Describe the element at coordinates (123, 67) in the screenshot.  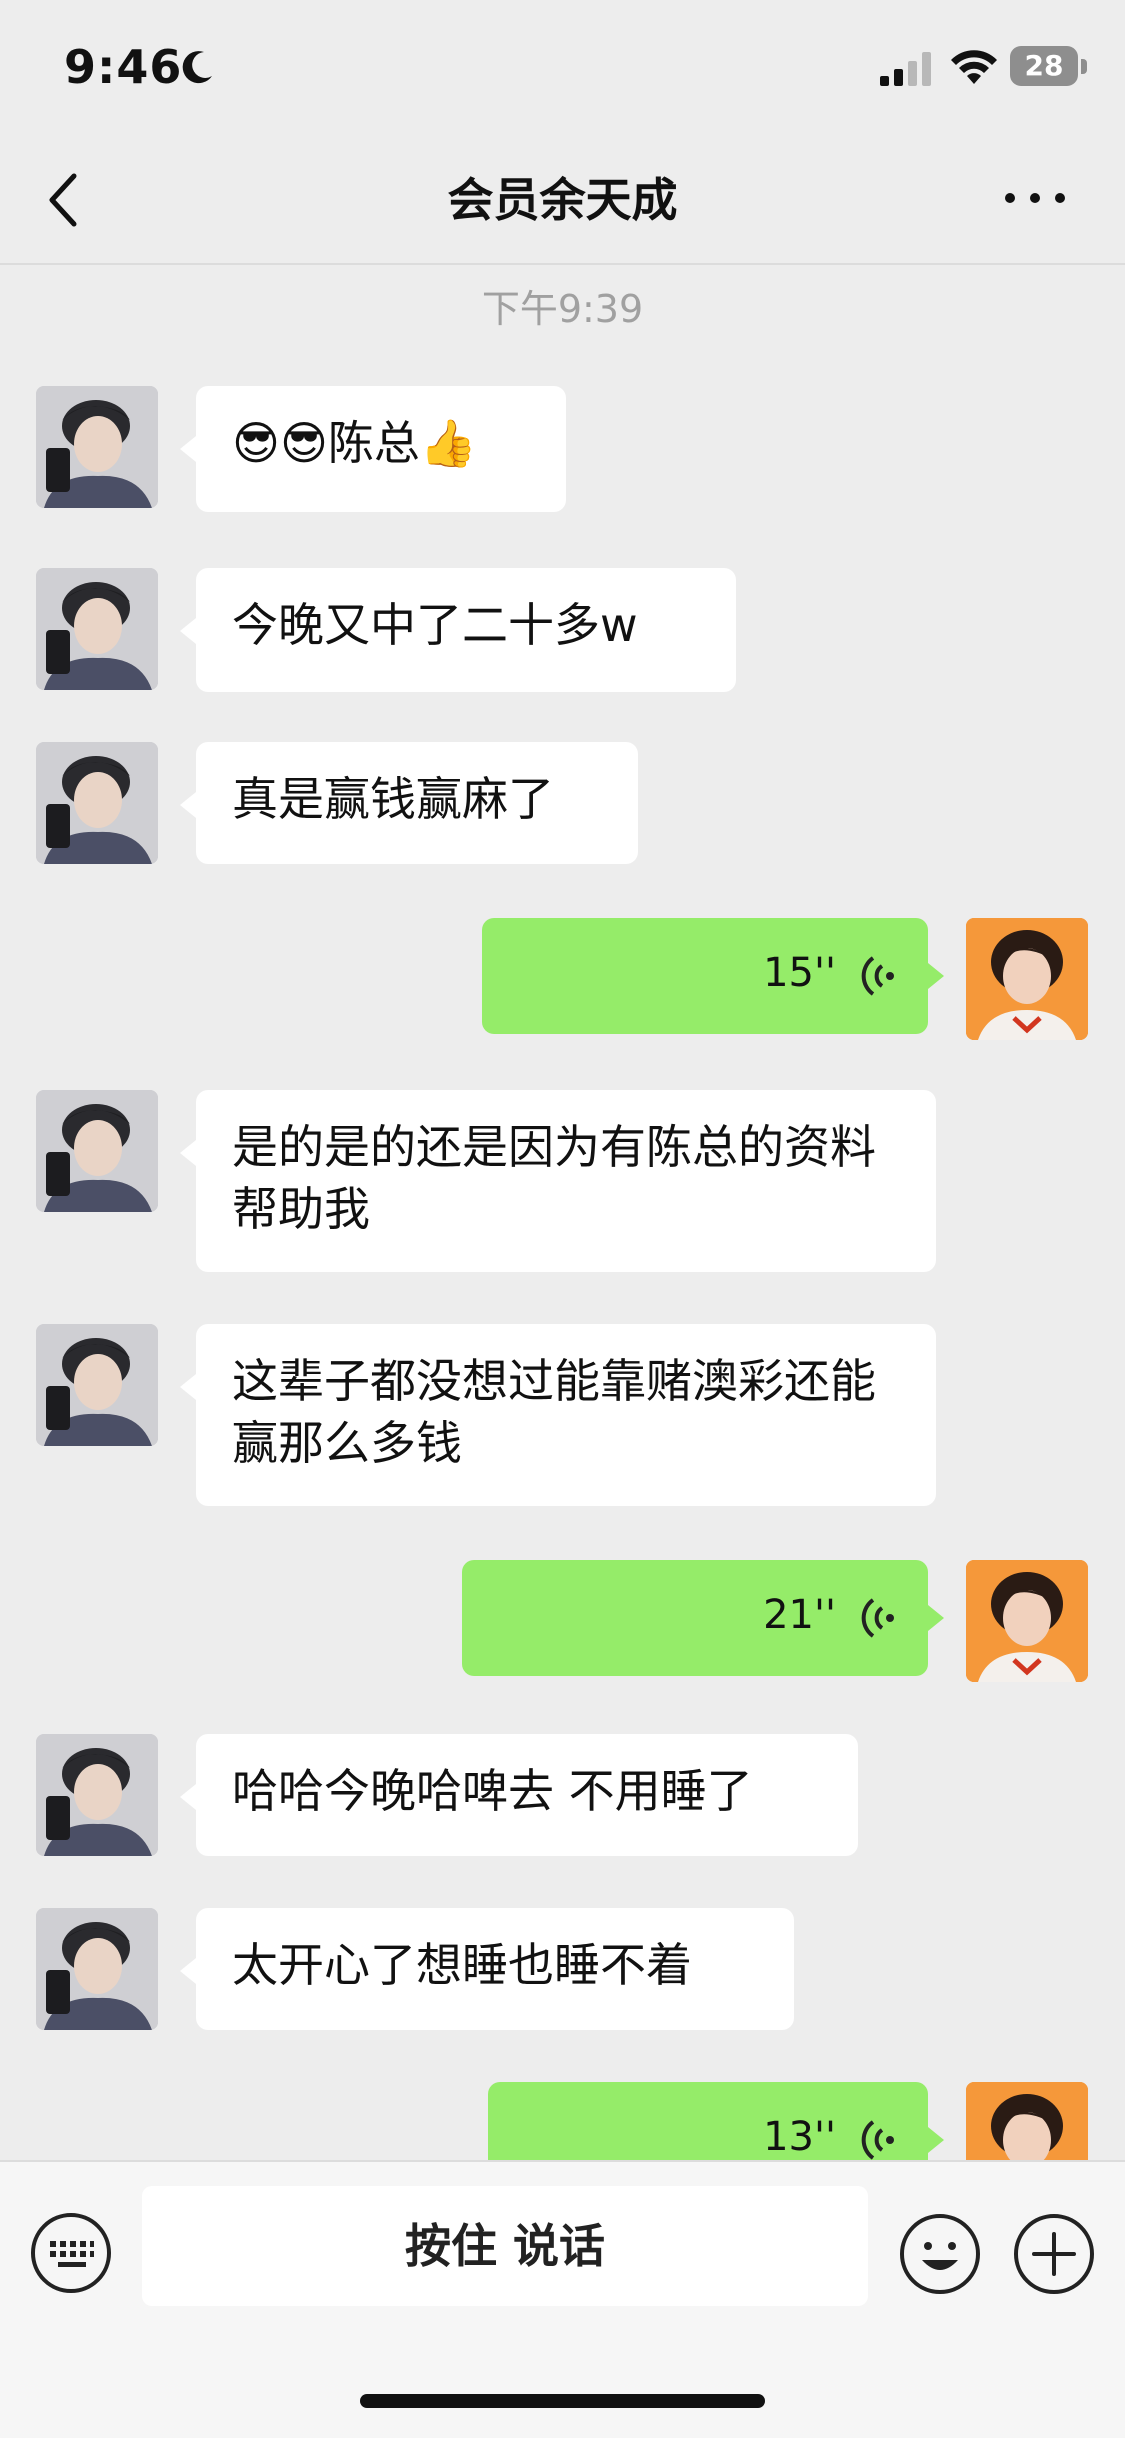
I see `status-time: 9:46` at that location.